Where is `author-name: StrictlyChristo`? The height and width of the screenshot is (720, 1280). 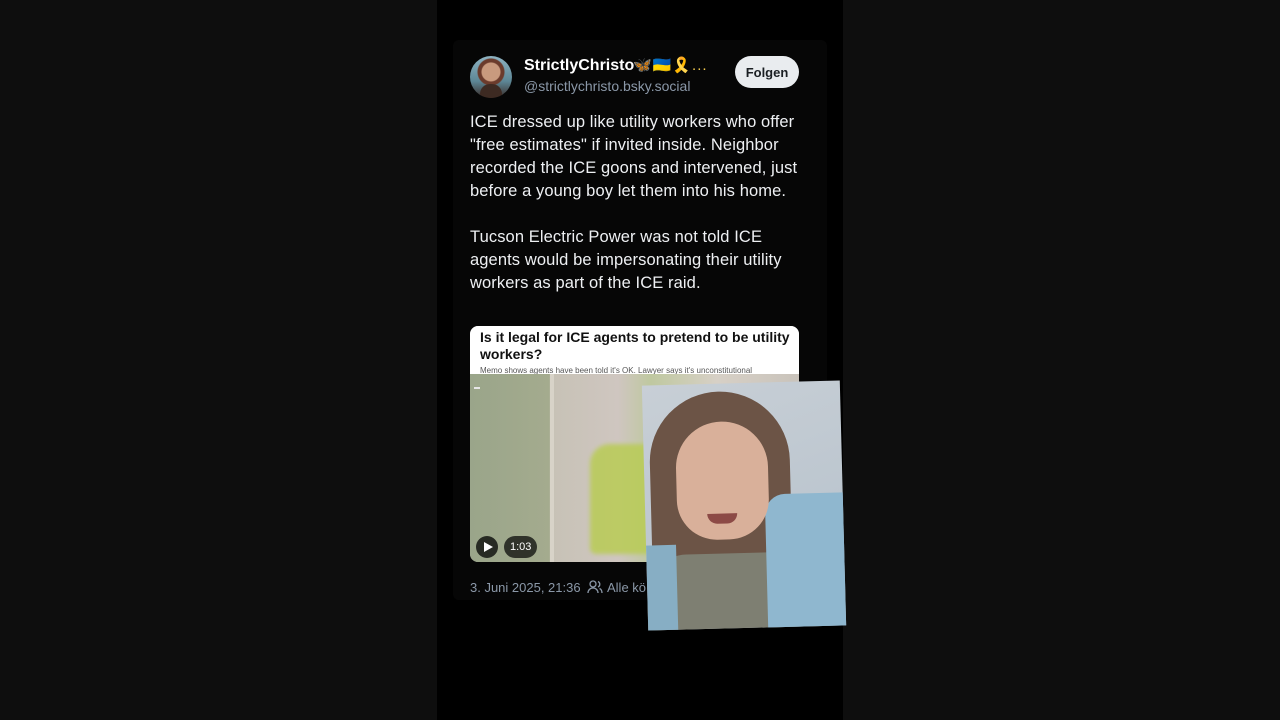 author-name: StrictlyChristo is located at coordinates (579, 66).